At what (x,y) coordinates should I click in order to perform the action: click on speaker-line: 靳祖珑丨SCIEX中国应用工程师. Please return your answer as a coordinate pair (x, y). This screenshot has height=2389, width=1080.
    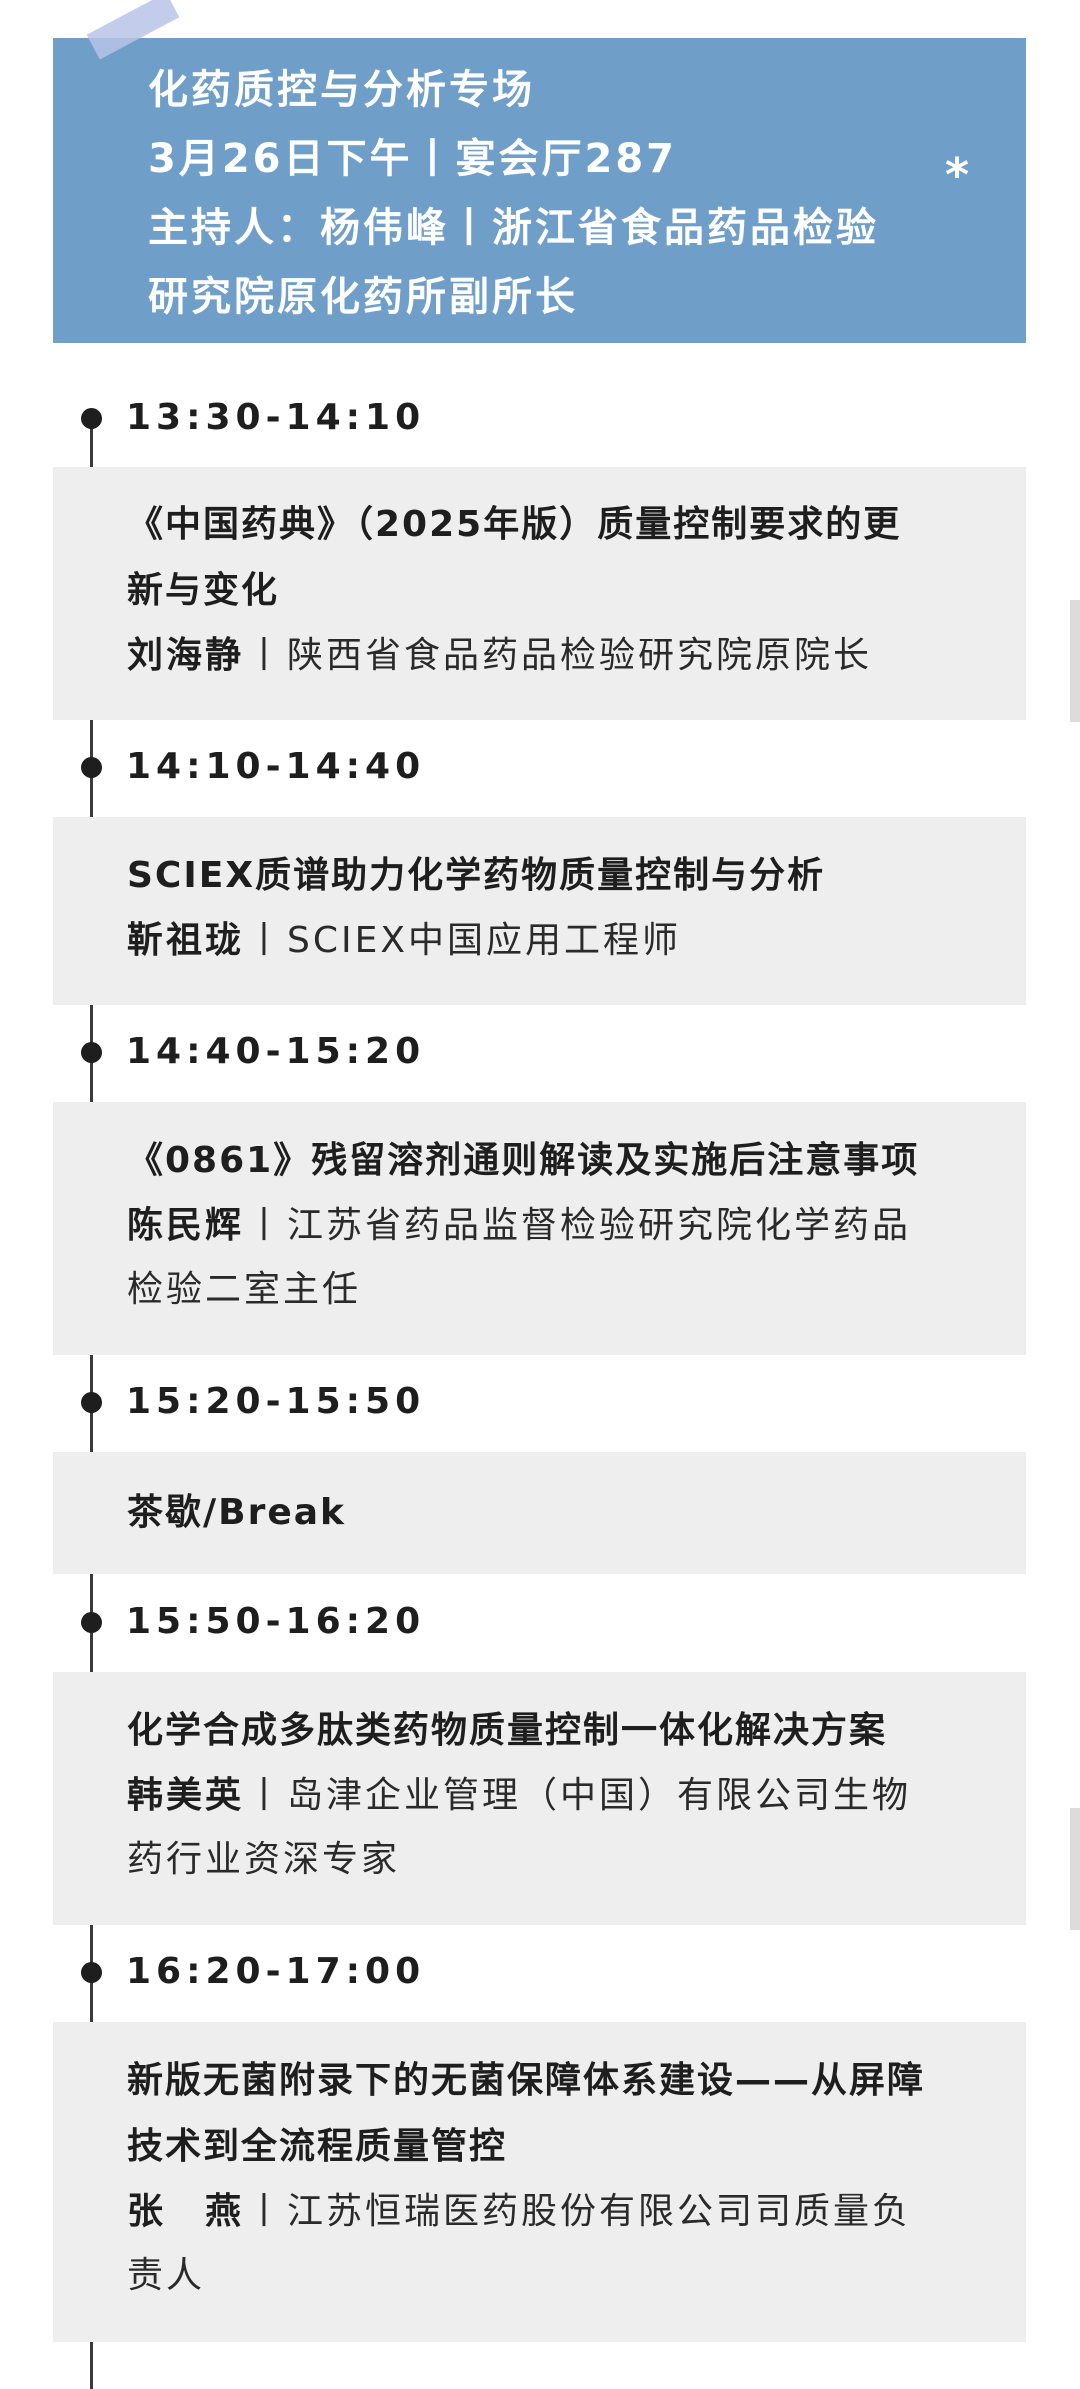
    Looking at the image, I should click on (556, 941).